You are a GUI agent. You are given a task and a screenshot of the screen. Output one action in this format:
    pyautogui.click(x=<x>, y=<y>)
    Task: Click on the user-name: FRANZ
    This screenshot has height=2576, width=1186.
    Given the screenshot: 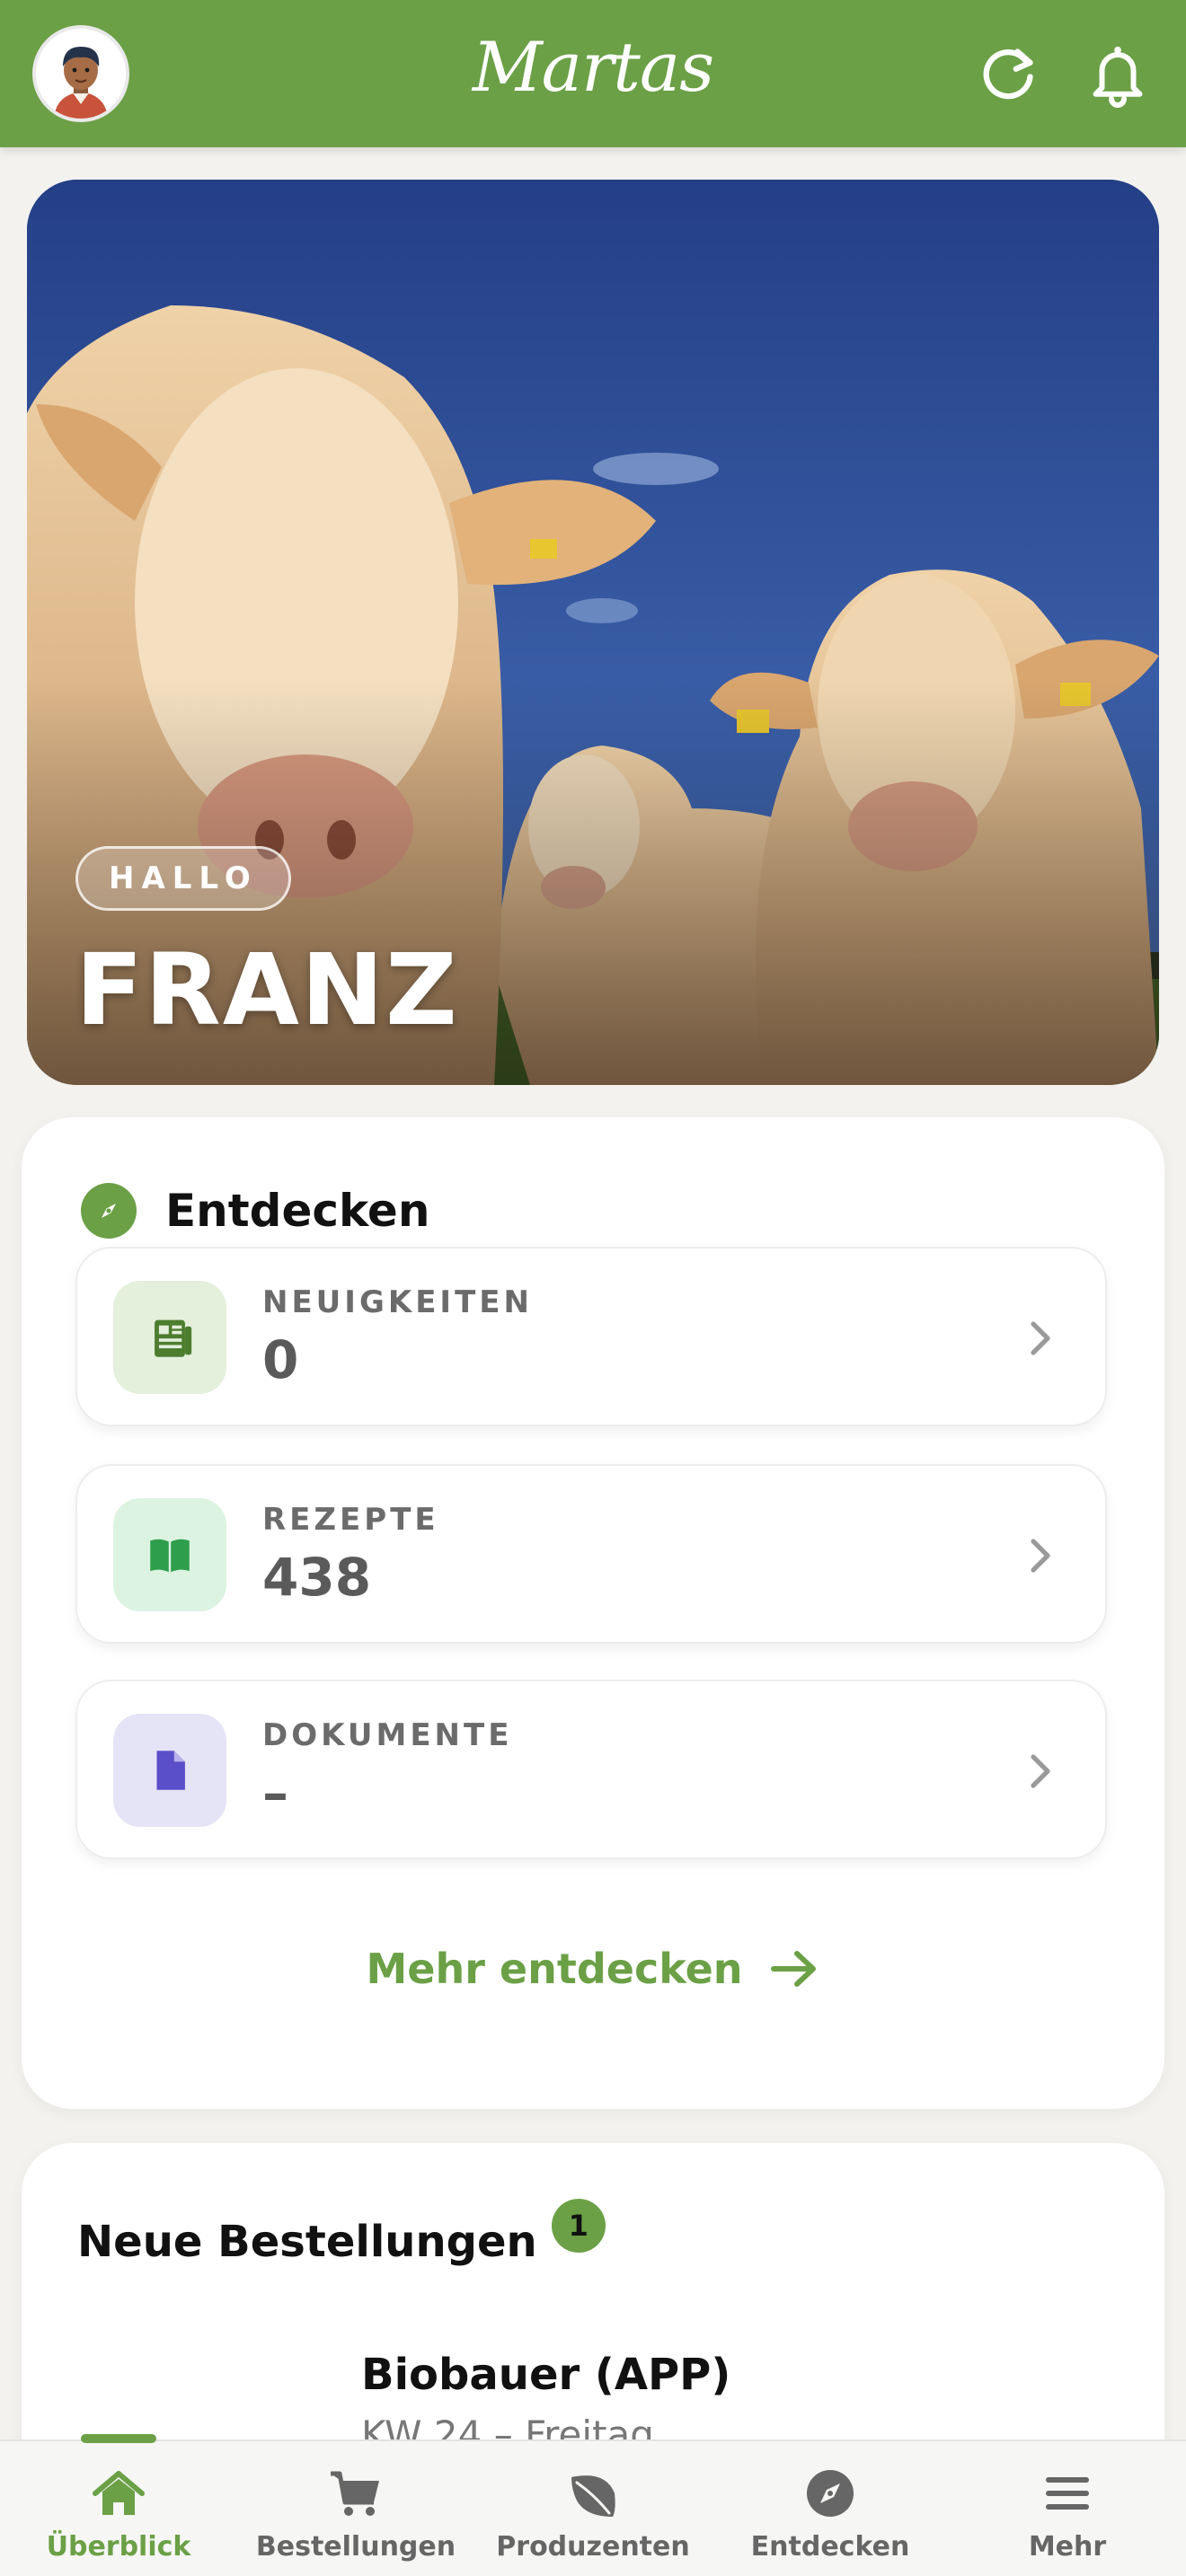 What is the action you would take?
    pyautogui.click(x=267, y=989)
    